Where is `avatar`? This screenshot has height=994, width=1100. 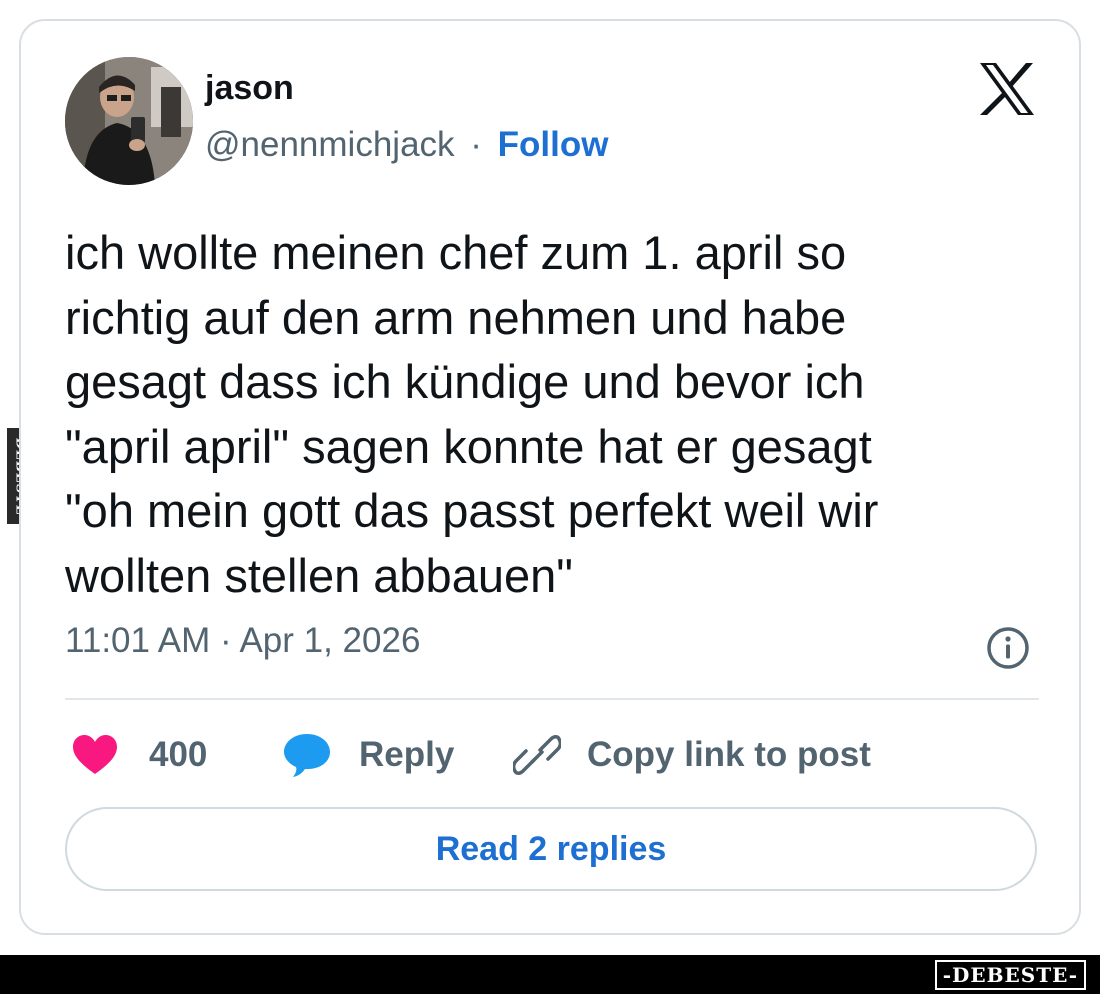 avatar is located at coordinates (129, 121).